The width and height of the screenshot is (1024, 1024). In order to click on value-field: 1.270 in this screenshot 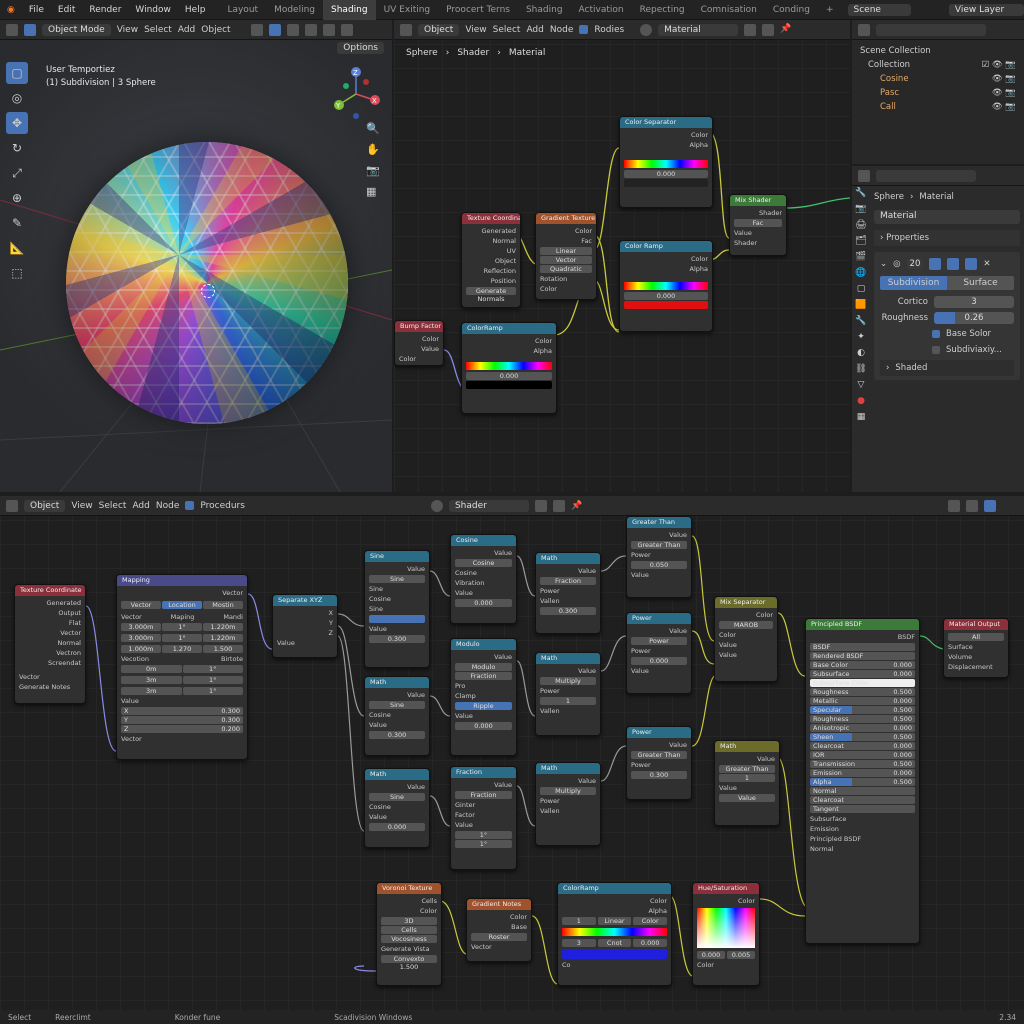, I will do `click(182, 649)`.